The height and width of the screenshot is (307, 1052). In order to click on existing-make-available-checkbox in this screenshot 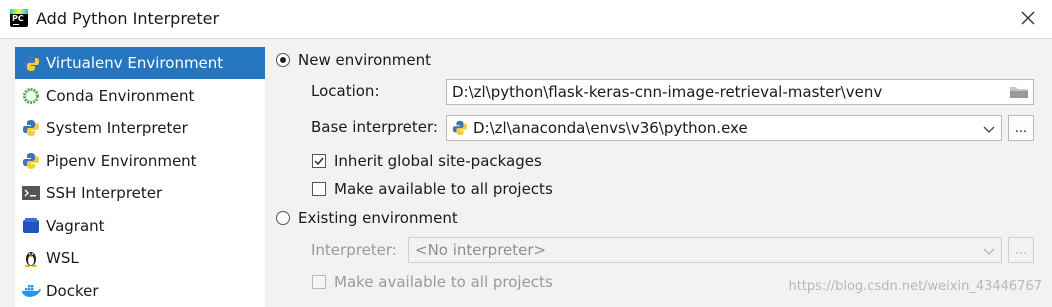, I will do `click(319, 282)`.